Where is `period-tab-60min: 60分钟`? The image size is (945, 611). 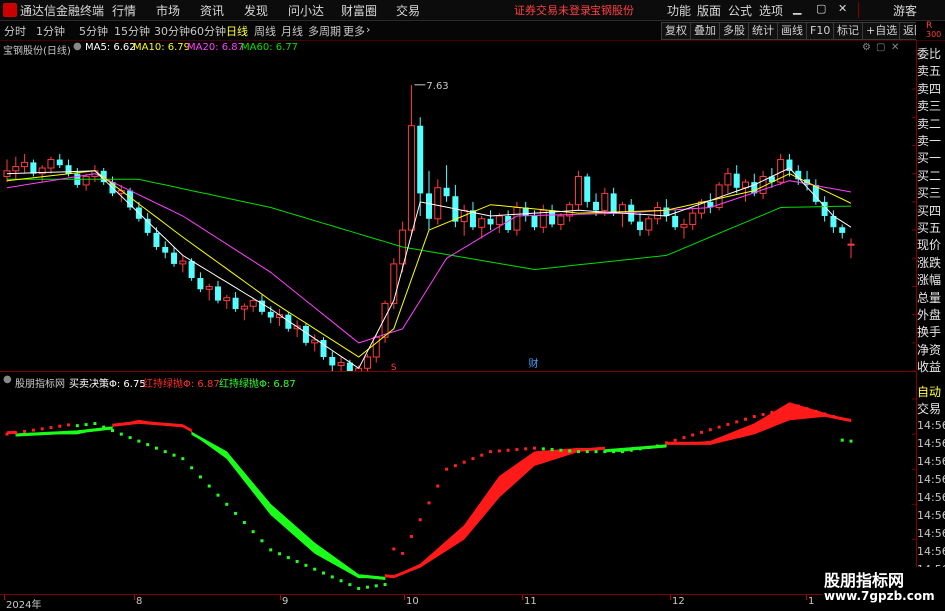 period-tab-60min: 60分钟 is located at coordinates (208, 31).